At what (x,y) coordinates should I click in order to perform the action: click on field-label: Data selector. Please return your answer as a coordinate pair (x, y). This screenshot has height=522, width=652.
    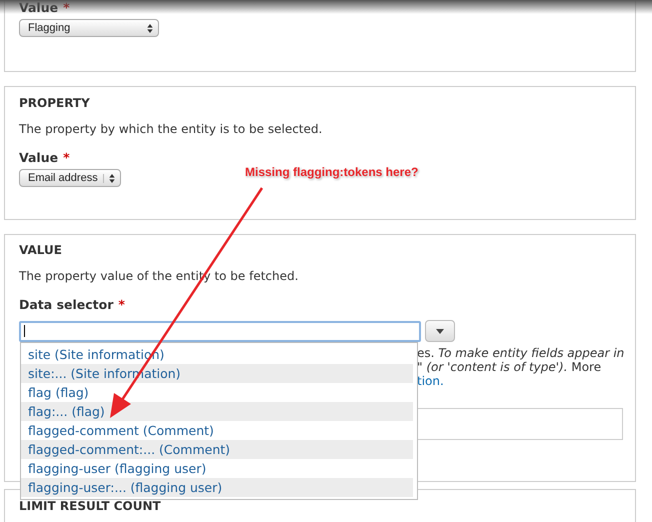
    Looking at the image, I should click on (66, 304).